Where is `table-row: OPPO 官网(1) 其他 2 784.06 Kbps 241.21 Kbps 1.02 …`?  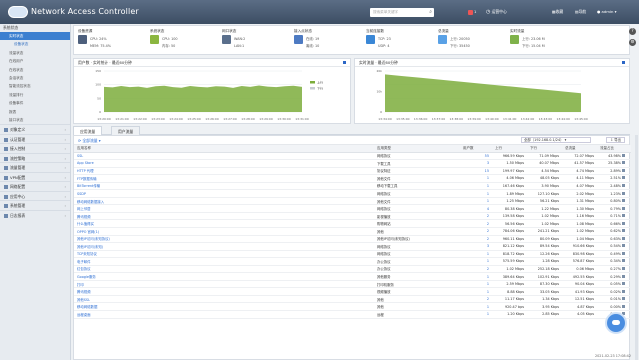 table-row: OPPO 官网(1) 其他 2 784.06 Kbps 241.21 Kbps 1.02 … is located at coordinates (352, 231).